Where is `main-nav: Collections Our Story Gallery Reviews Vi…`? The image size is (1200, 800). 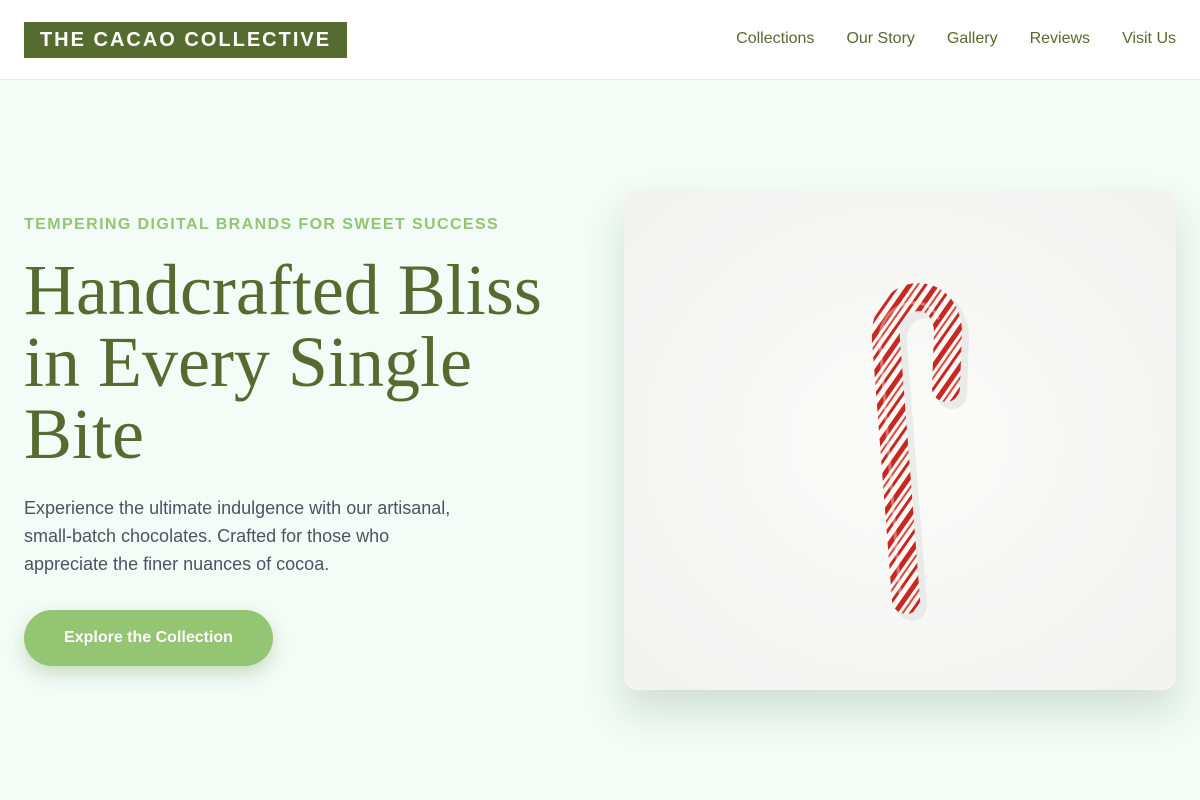
main-nav: Collections Our Story Gallery Reviews Vi… is located at coordinates (956, 39).